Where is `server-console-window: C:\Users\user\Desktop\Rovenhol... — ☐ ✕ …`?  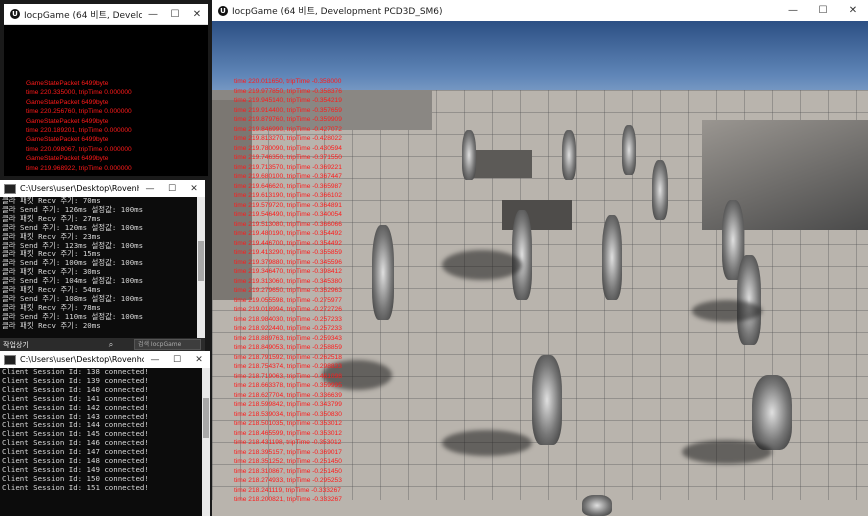 server-console-window: C:\Users\user\Desktop\Rovenhol... — ☐ ✕ … is located at coordinates (105, 433).